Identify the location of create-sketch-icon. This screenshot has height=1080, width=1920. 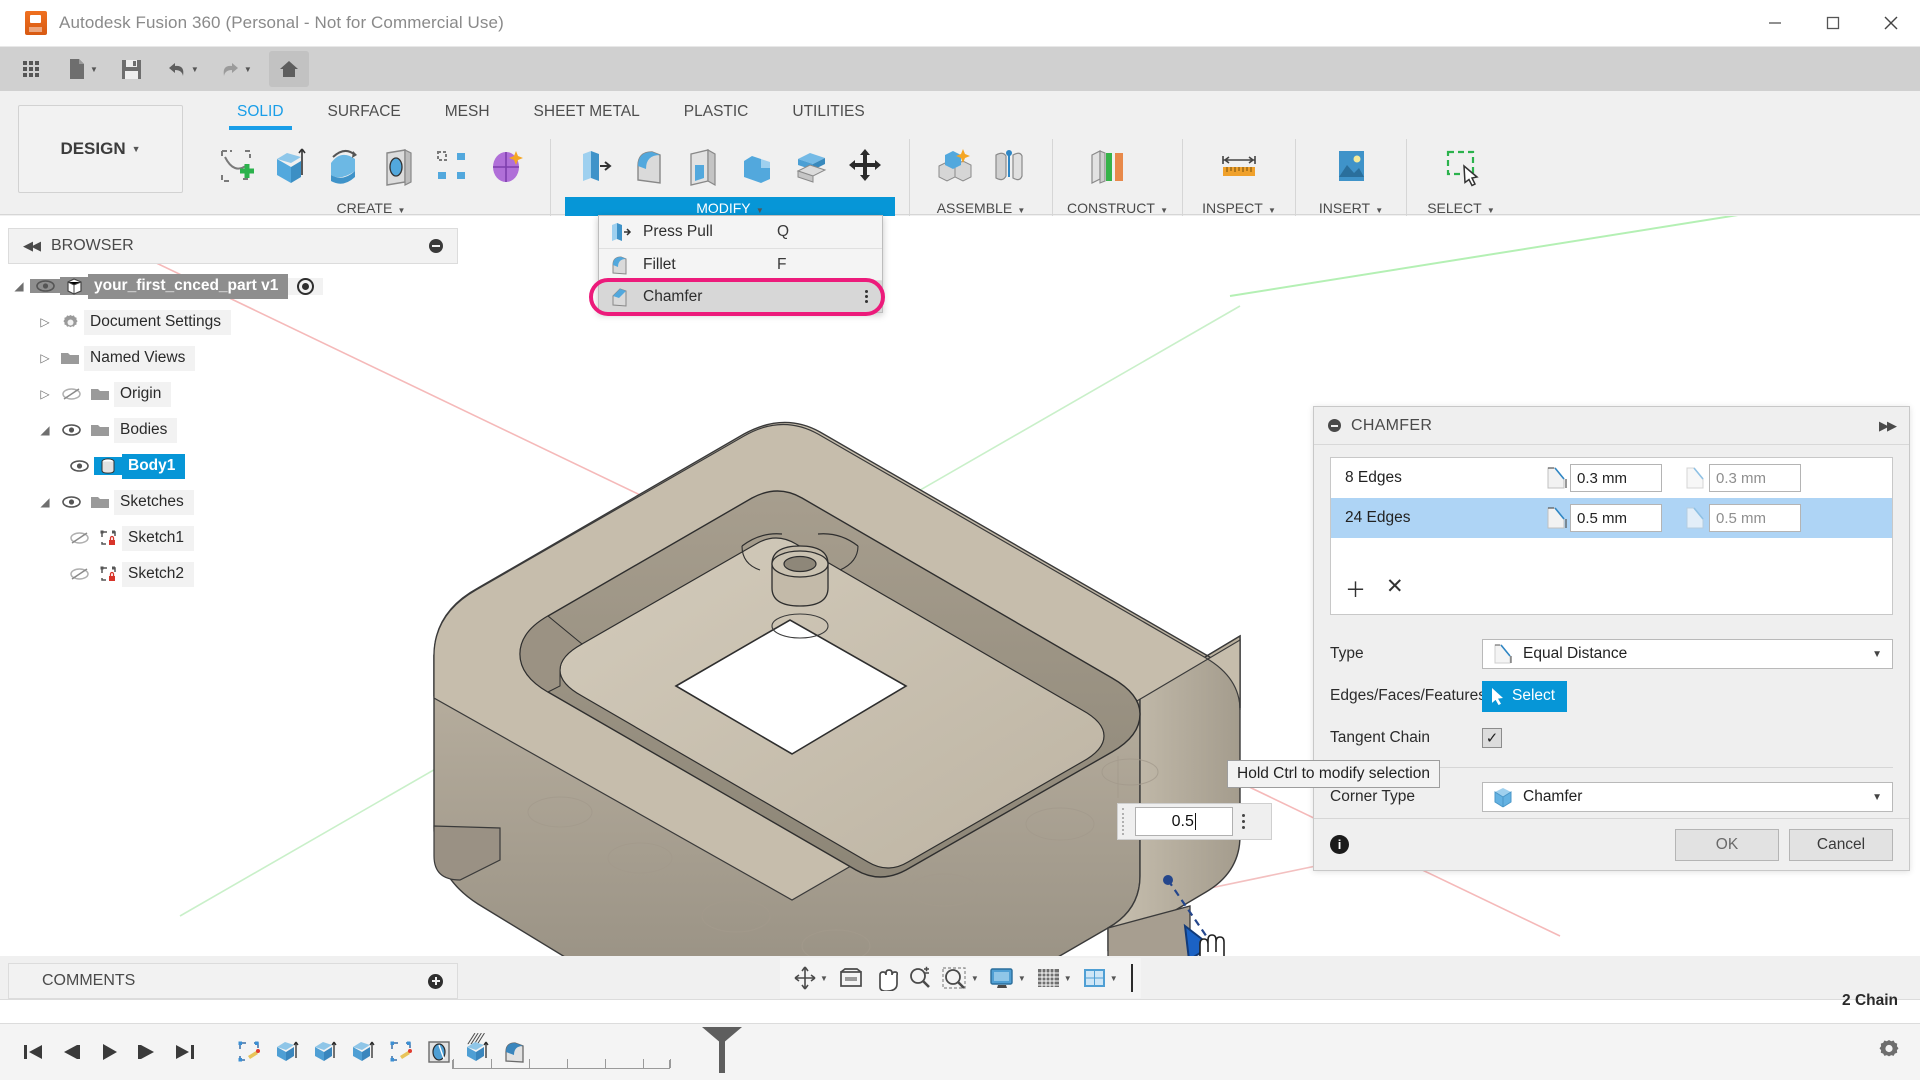
(236, 166).